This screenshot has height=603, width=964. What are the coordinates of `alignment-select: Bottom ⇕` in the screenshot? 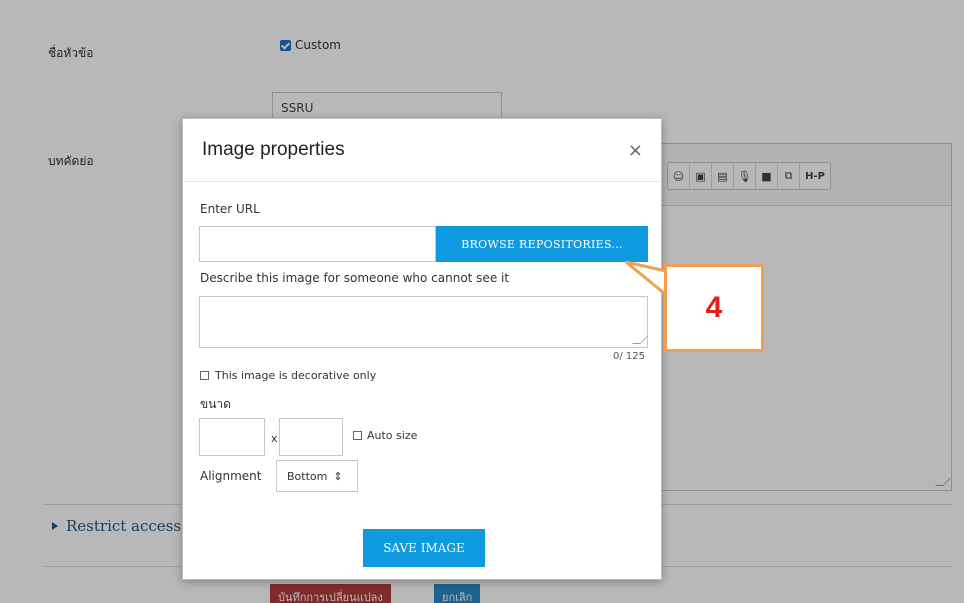 It's located at (317, 476).